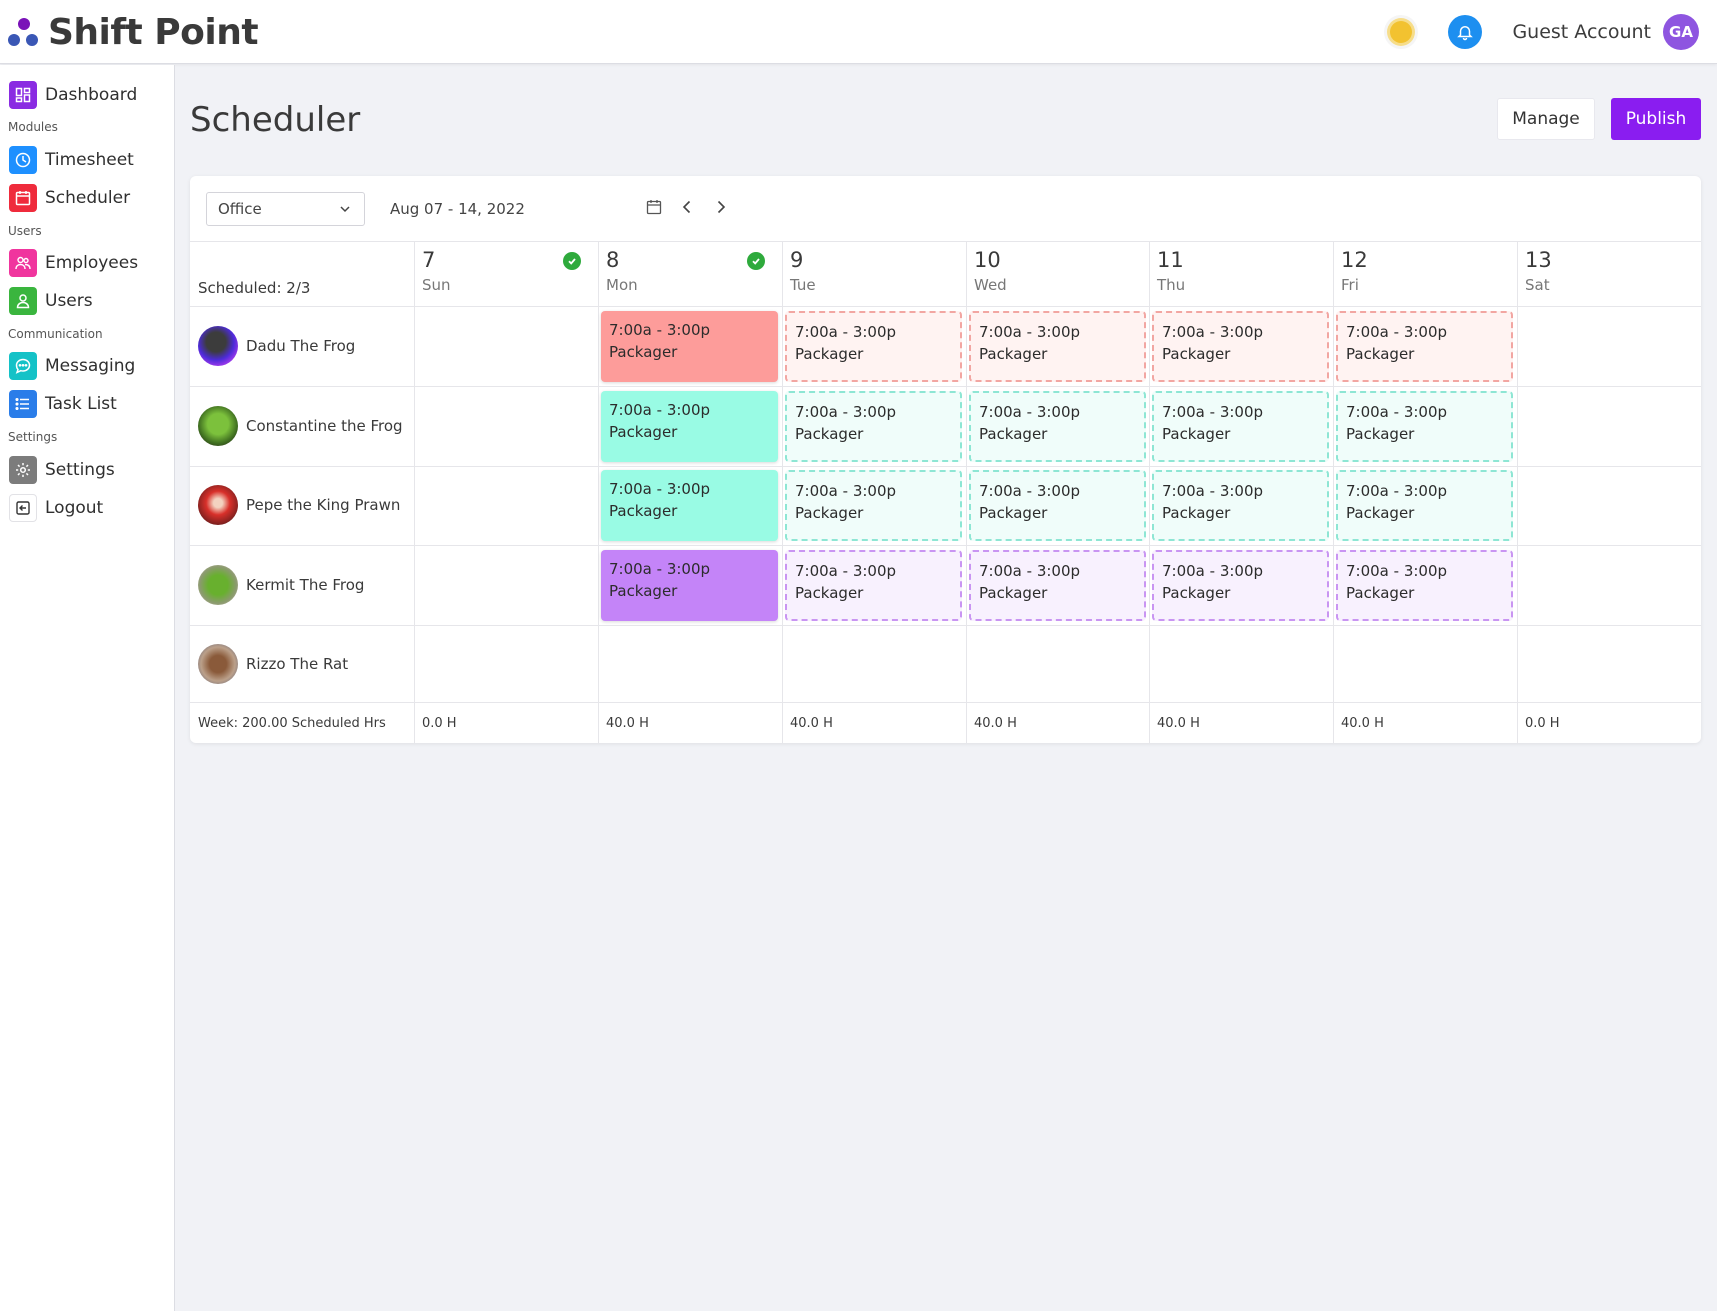 The width and height of the screenshot is (1717, 1311). Describe the element at coordinates (1681, 32) in the screenshot. I see `account-avatar: GA` at that location.